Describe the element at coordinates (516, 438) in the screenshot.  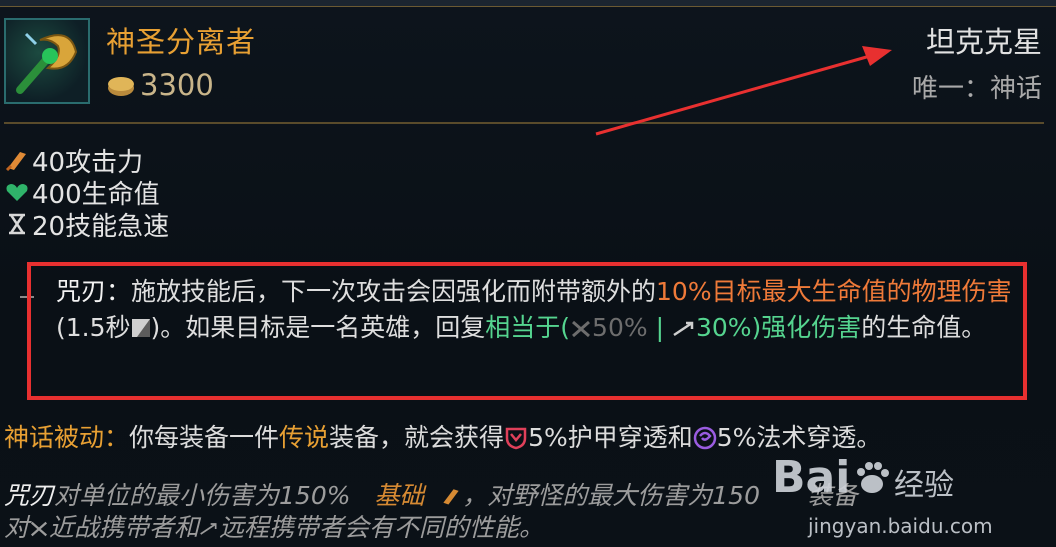
I see `armor-pen-icon` at that location.